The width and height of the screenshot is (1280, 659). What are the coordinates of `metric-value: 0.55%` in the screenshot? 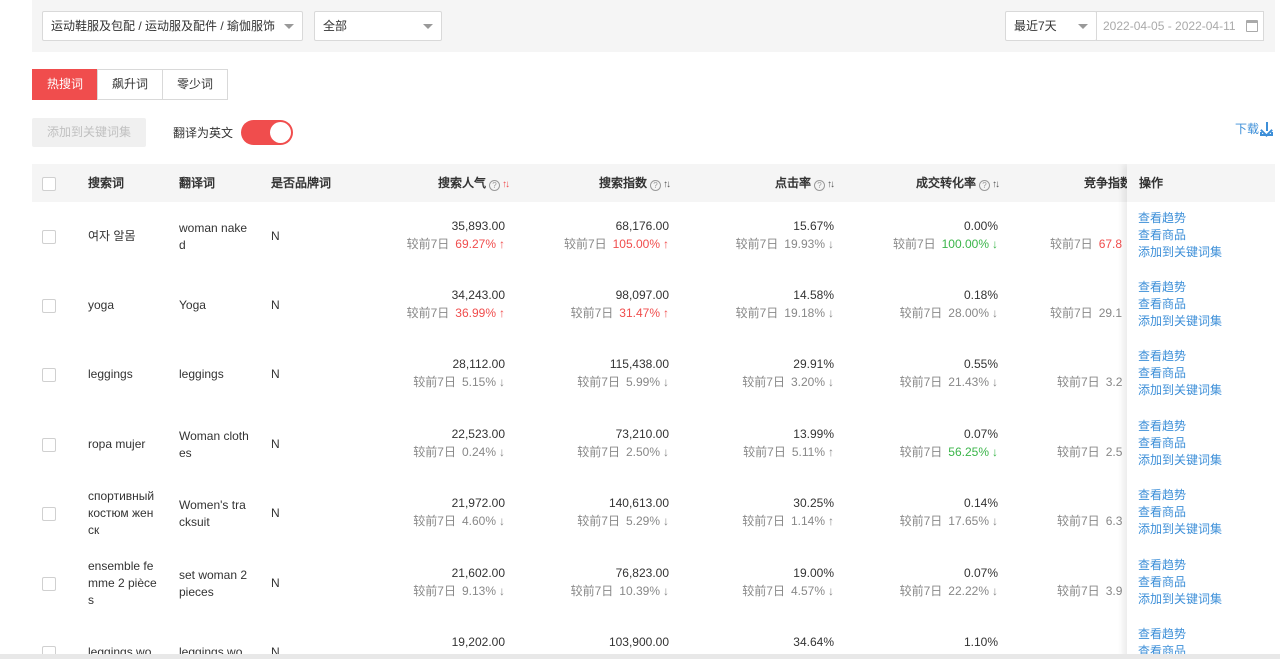 It's located at (980, 364).